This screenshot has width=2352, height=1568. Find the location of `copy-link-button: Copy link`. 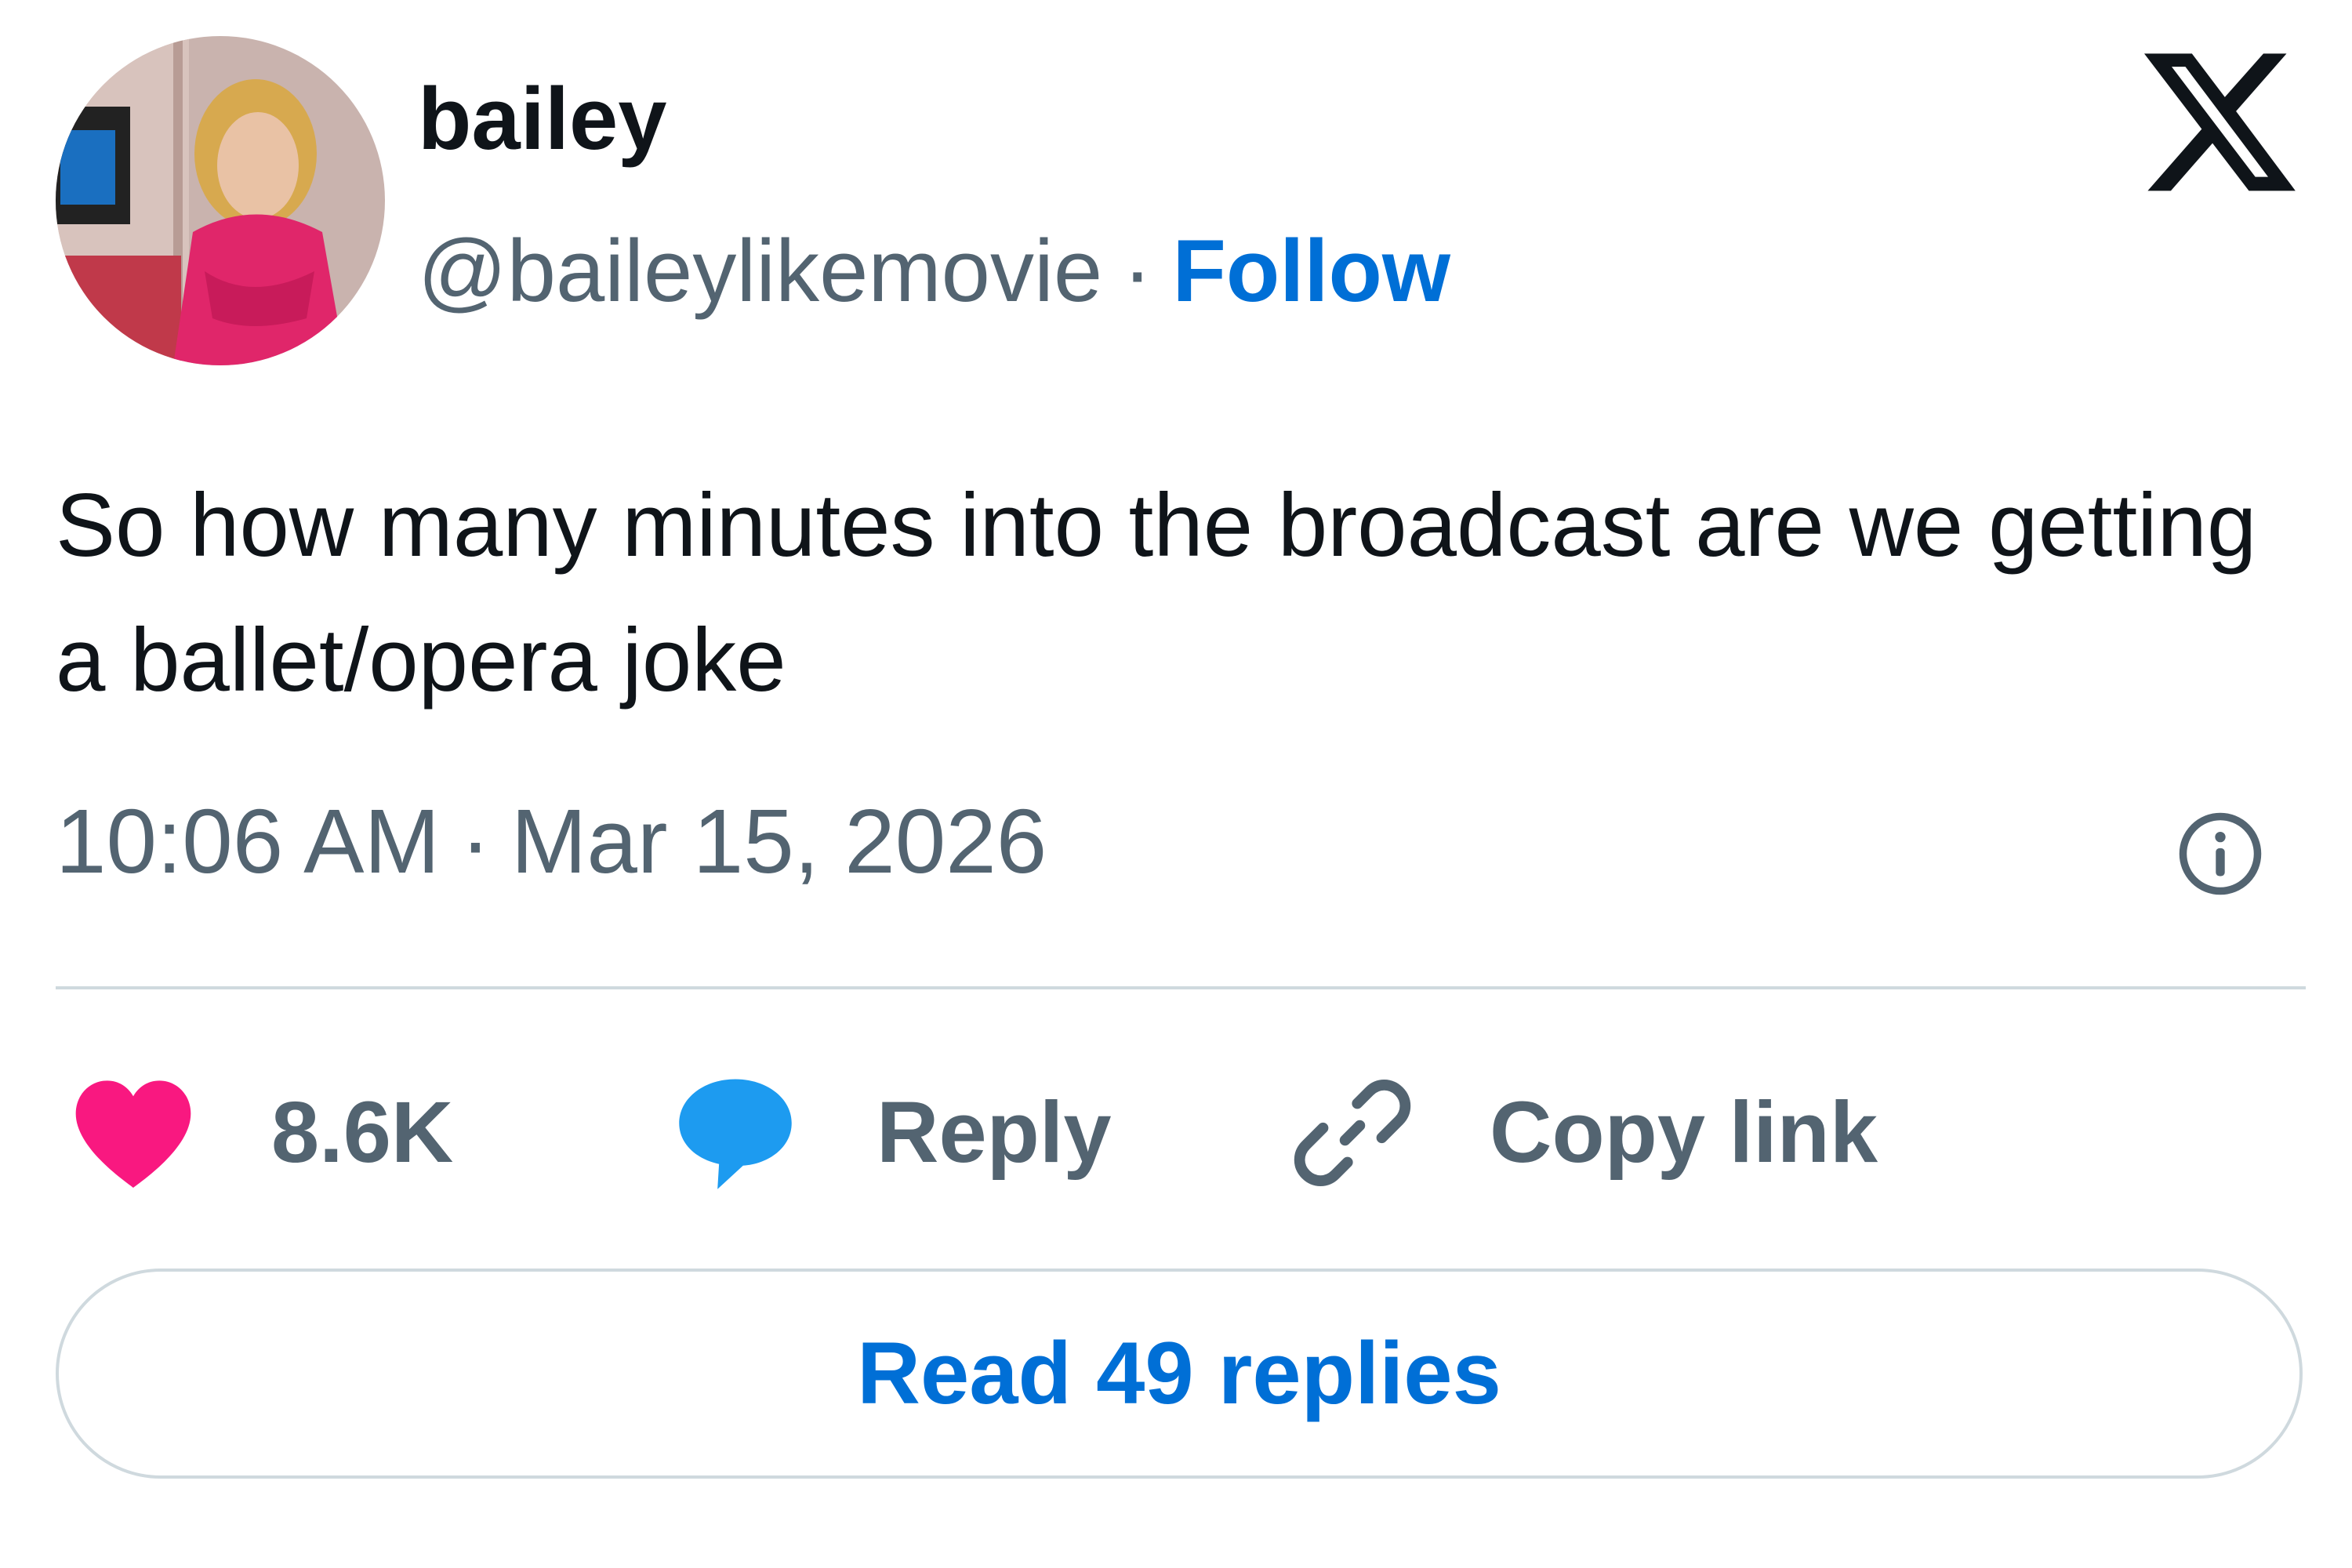

copy-link-button: Copy link is located at coordinates (1586, 1133).